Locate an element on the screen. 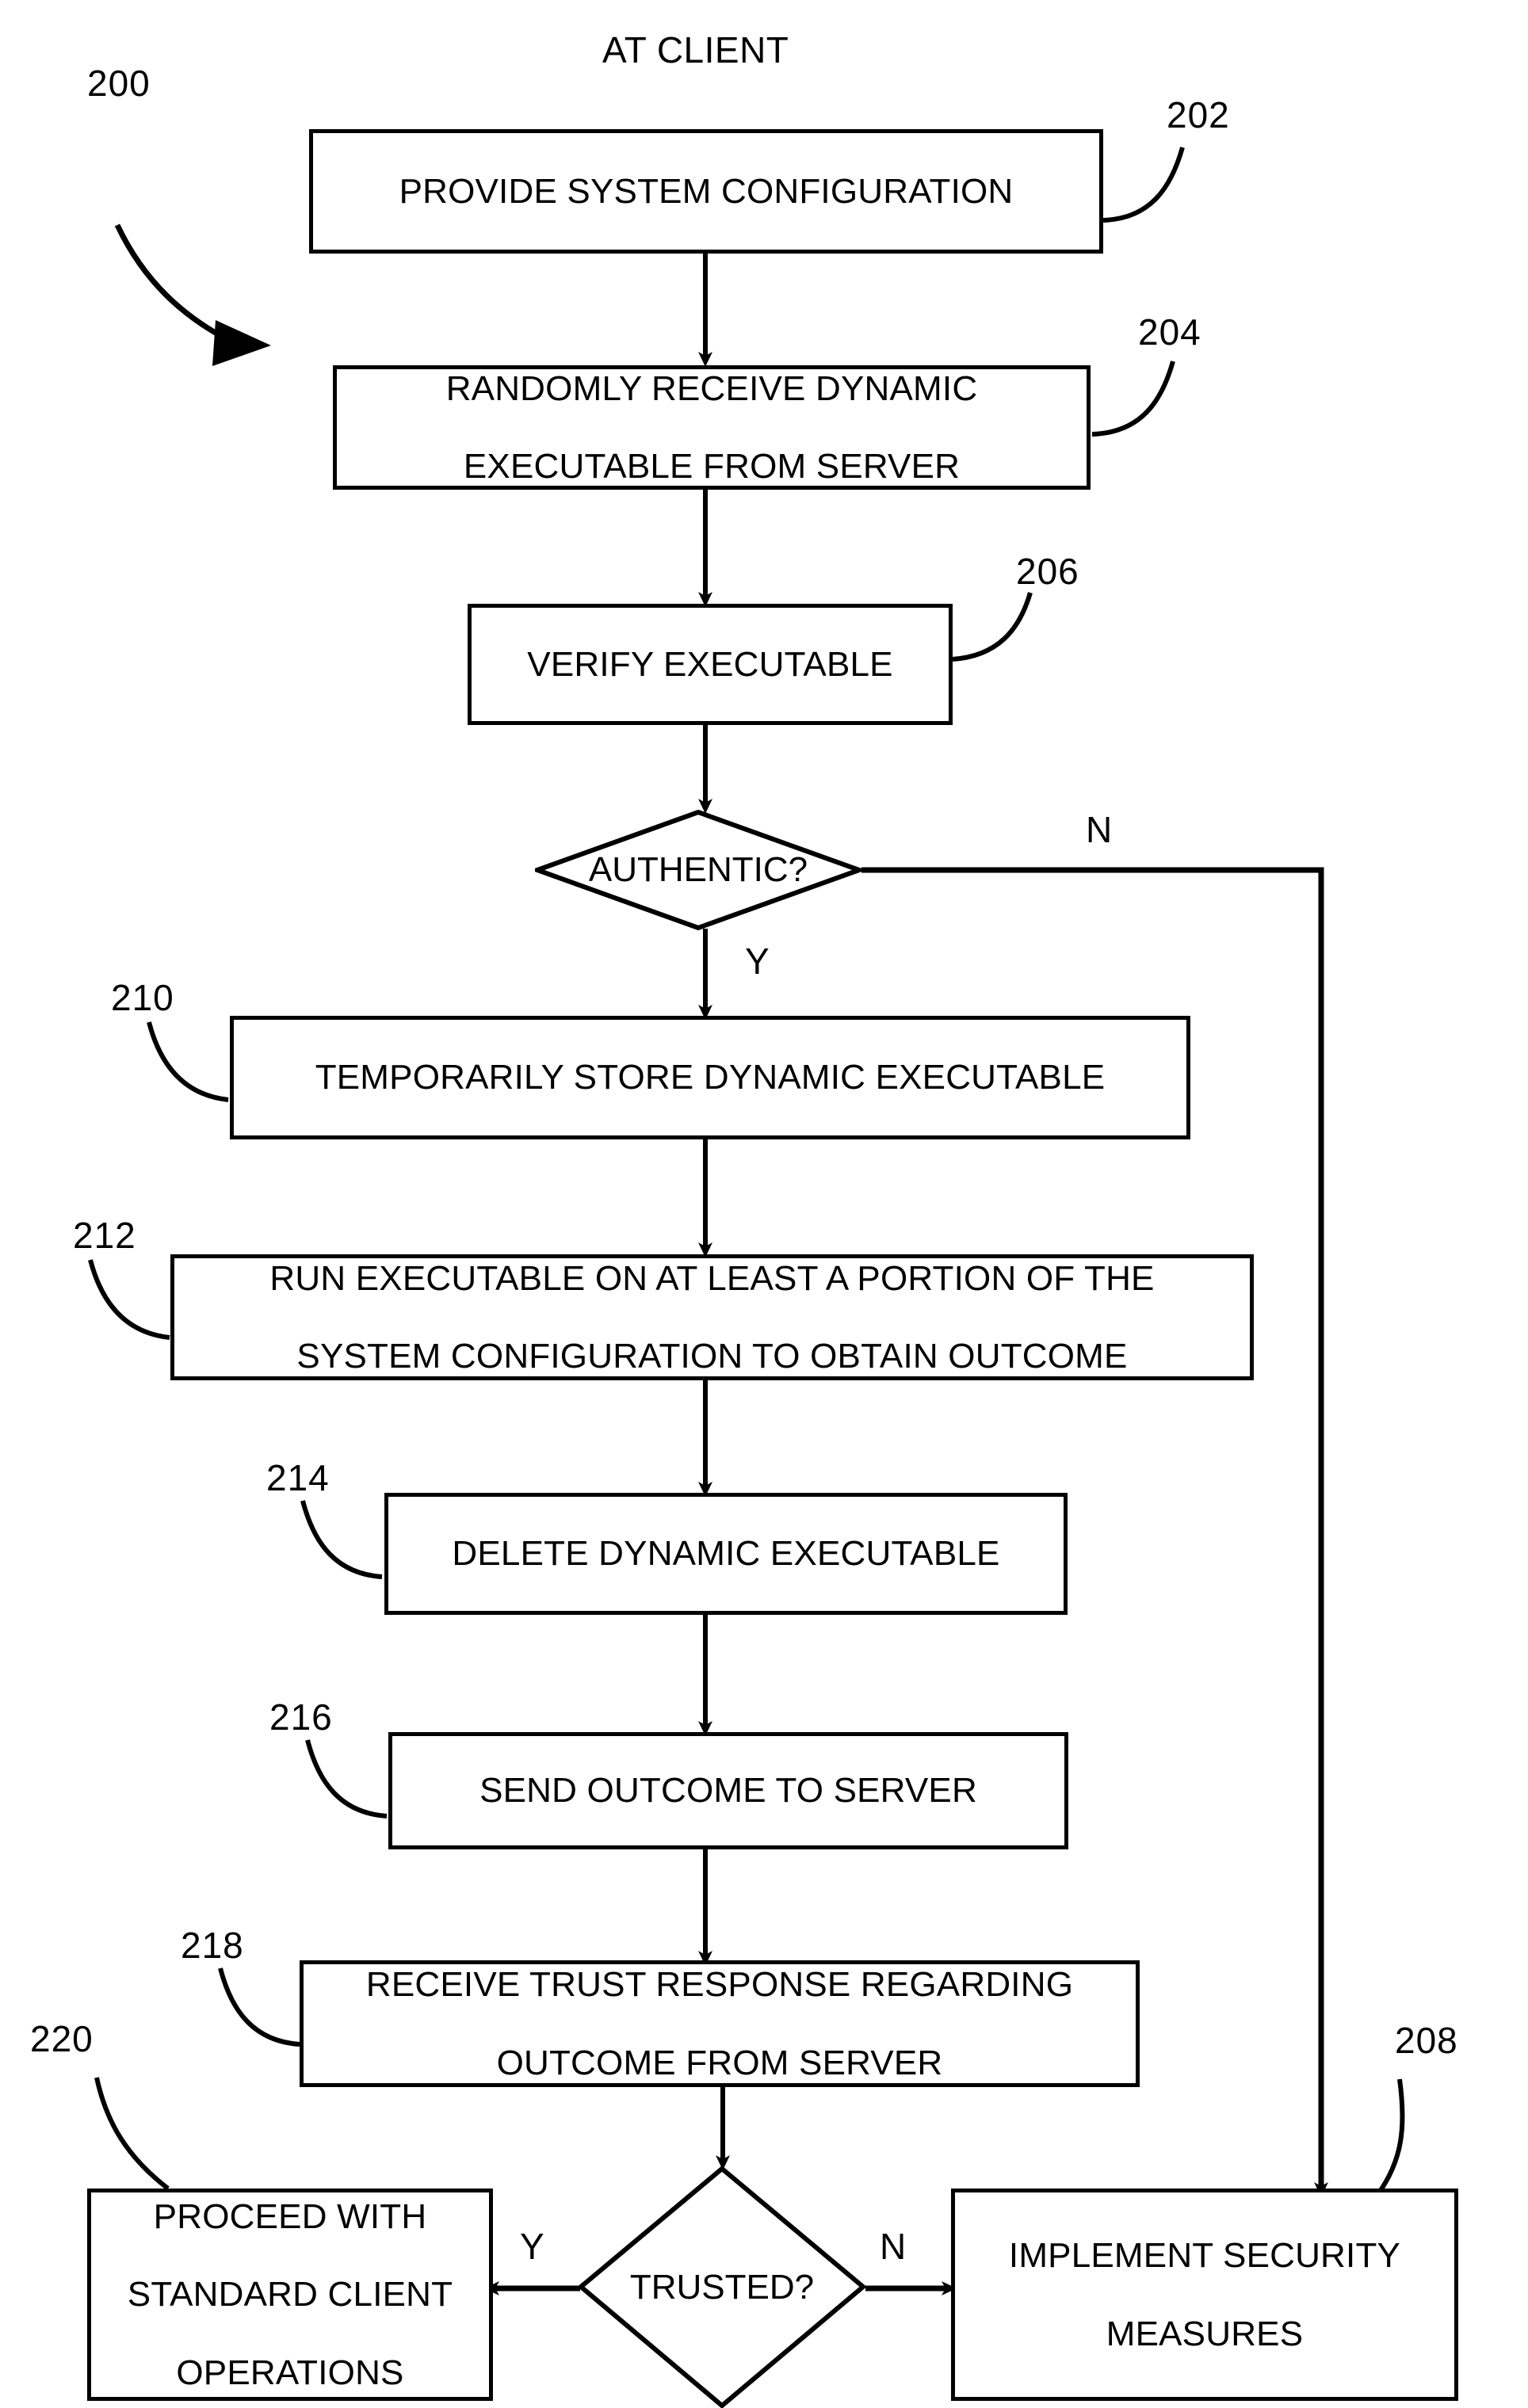  decision-label: TRUSTED? is located at coordinates (722, 2287).